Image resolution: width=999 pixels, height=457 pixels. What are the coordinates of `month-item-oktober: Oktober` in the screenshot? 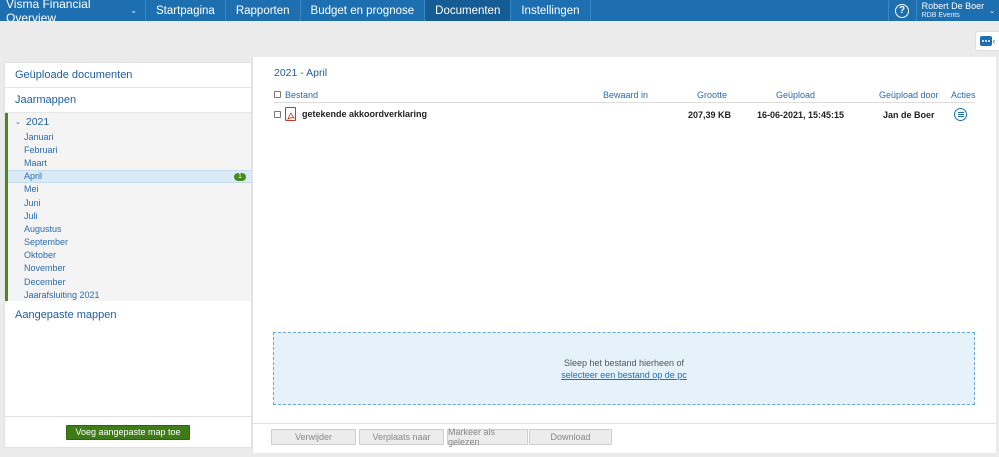 It's located at (129, 255).